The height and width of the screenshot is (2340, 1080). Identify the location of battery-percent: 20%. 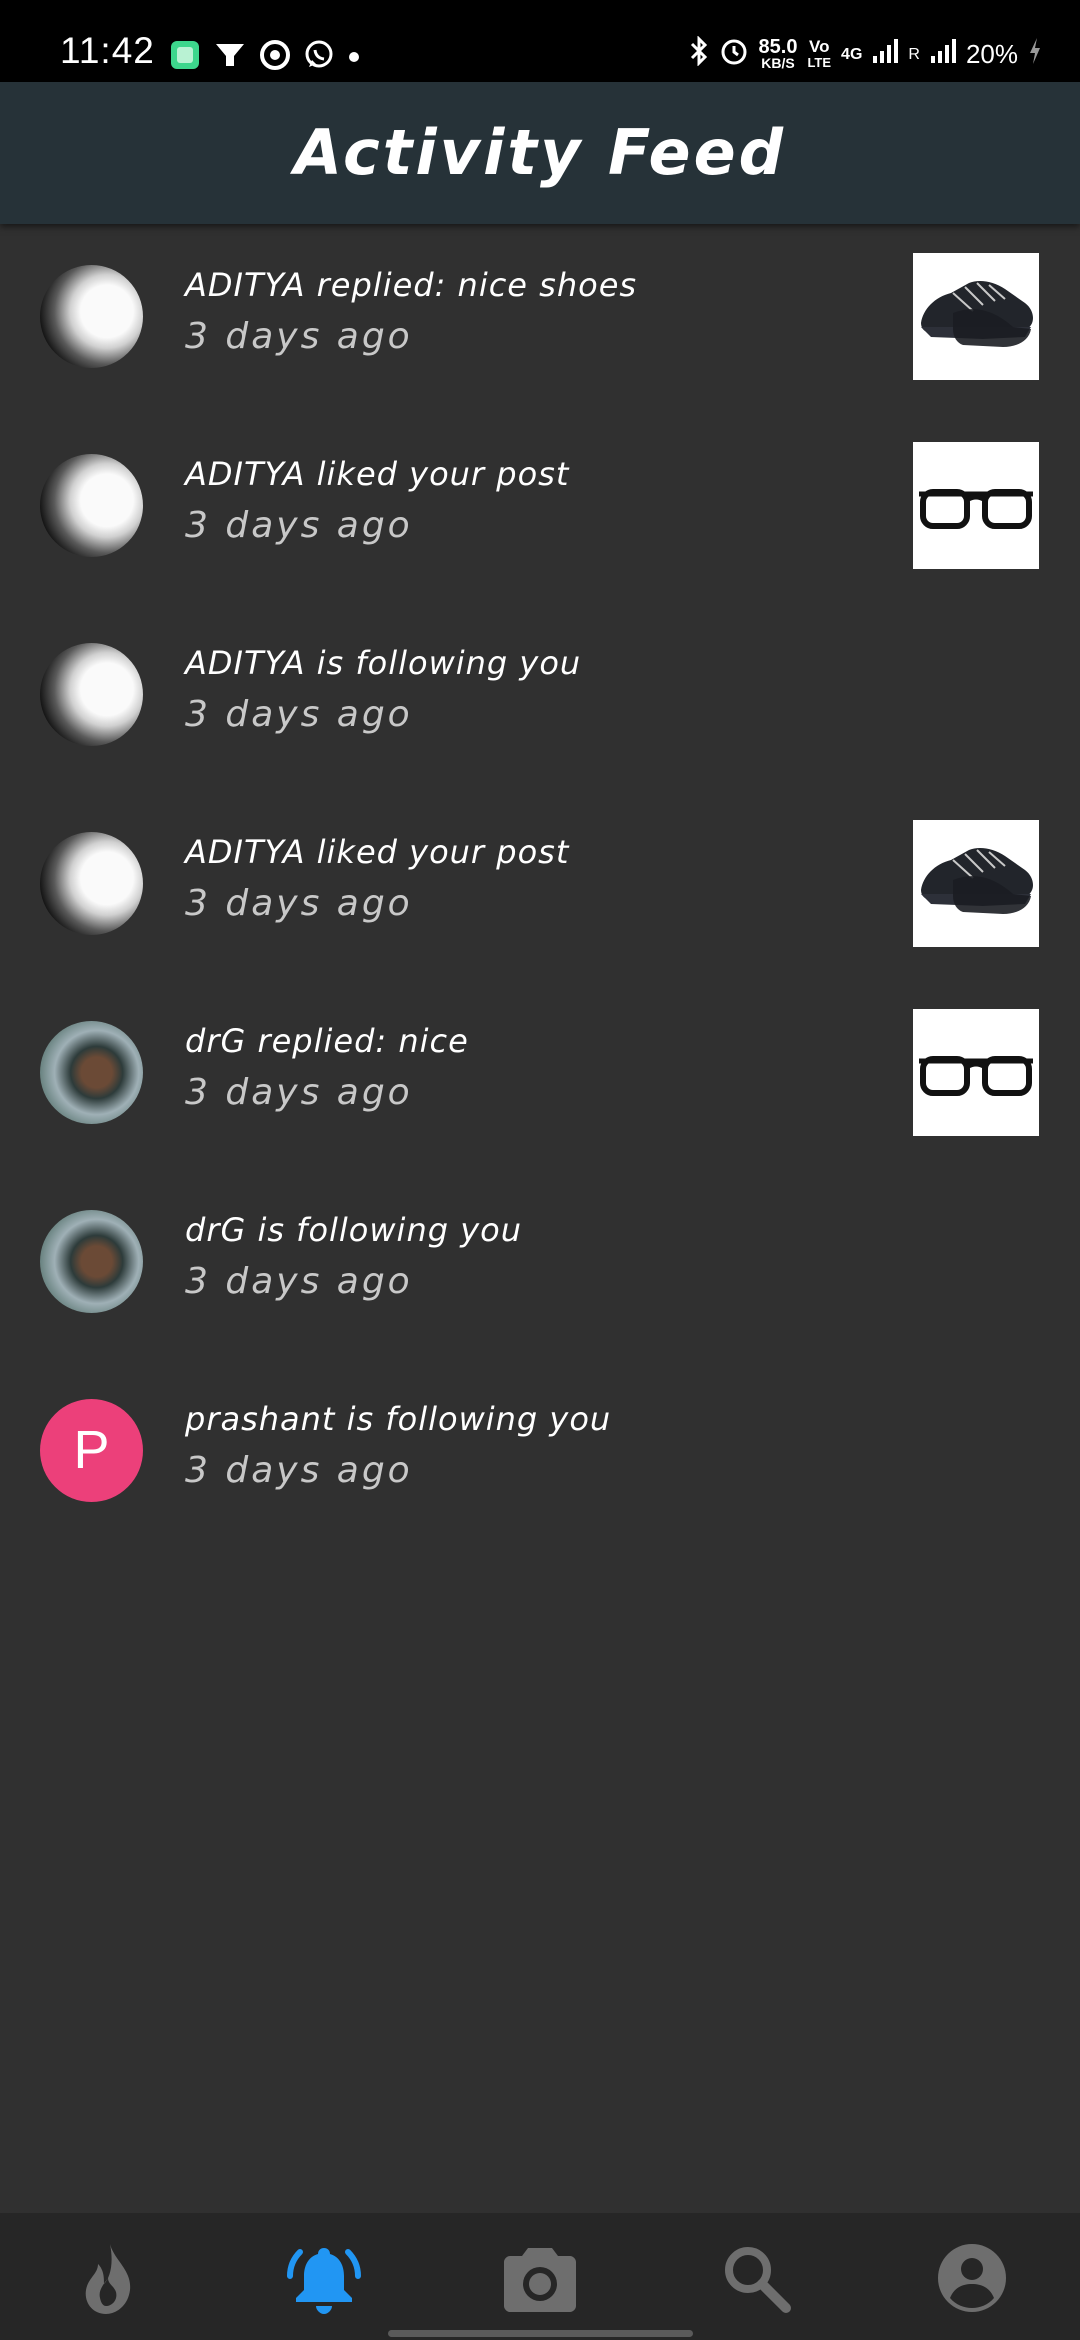
(991, 54).